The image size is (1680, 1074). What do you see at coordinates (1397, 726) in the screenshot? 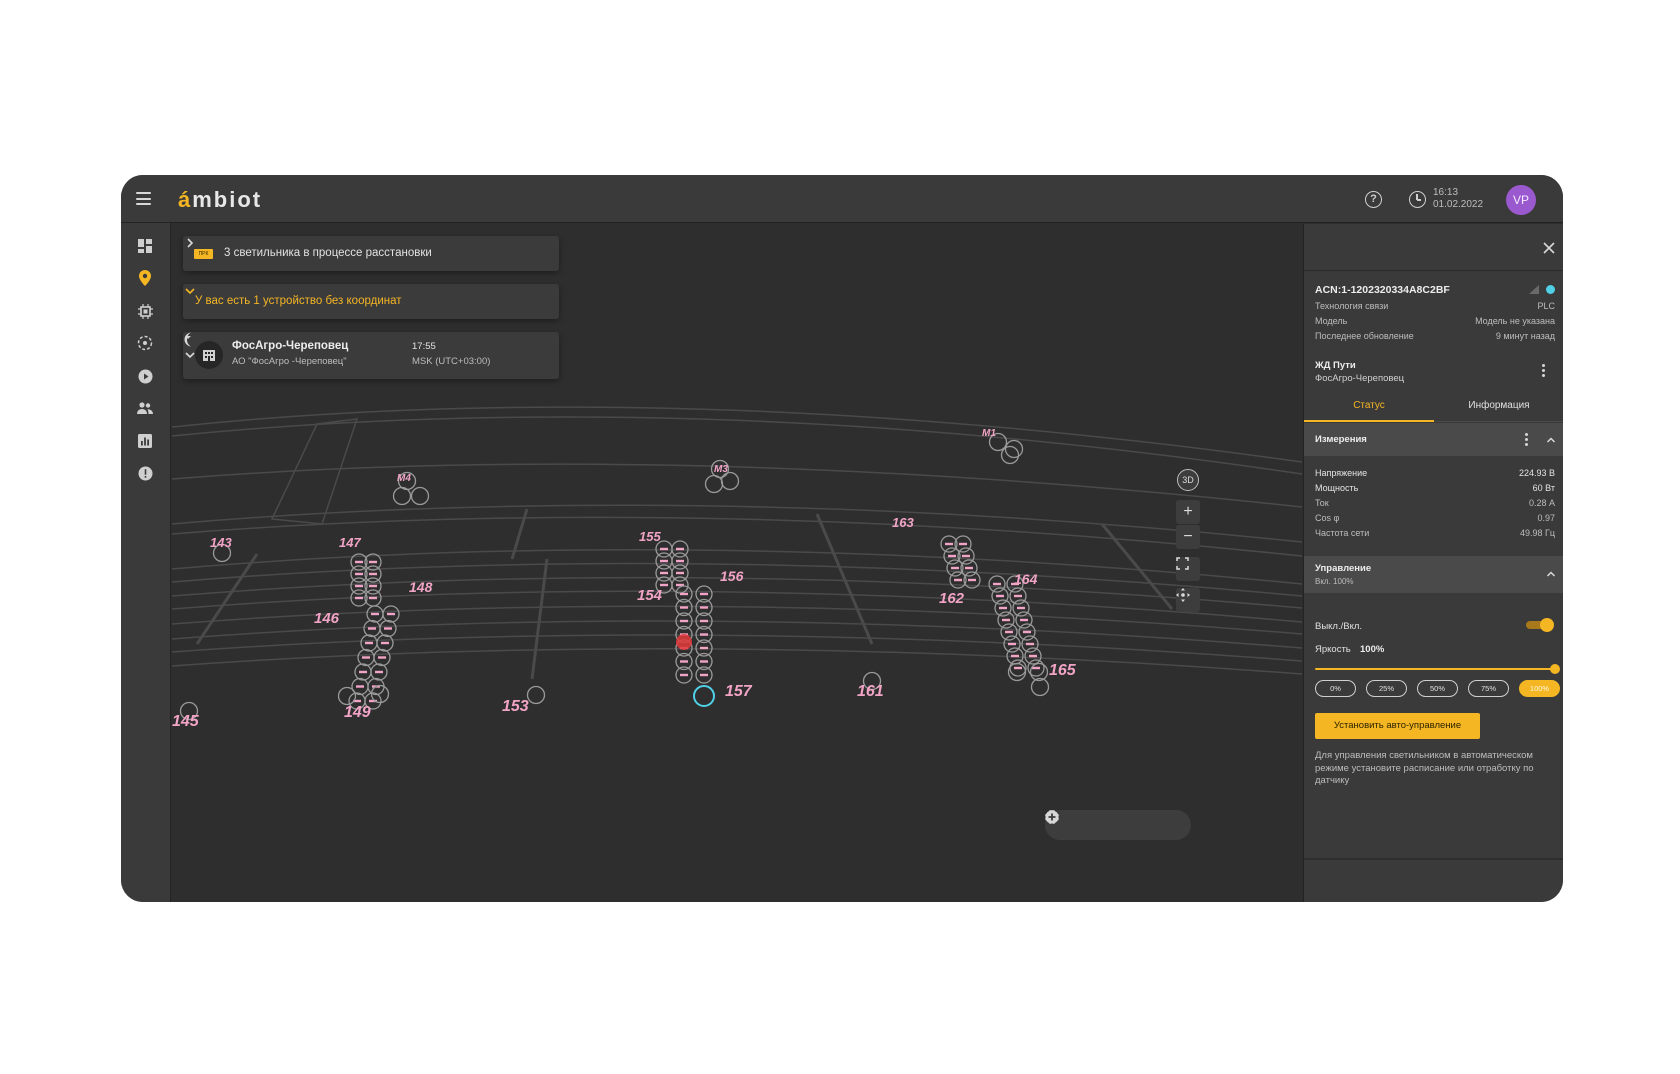
I see `auto-control-button: Установить авто-управление` at bounding box center [1397, 726].